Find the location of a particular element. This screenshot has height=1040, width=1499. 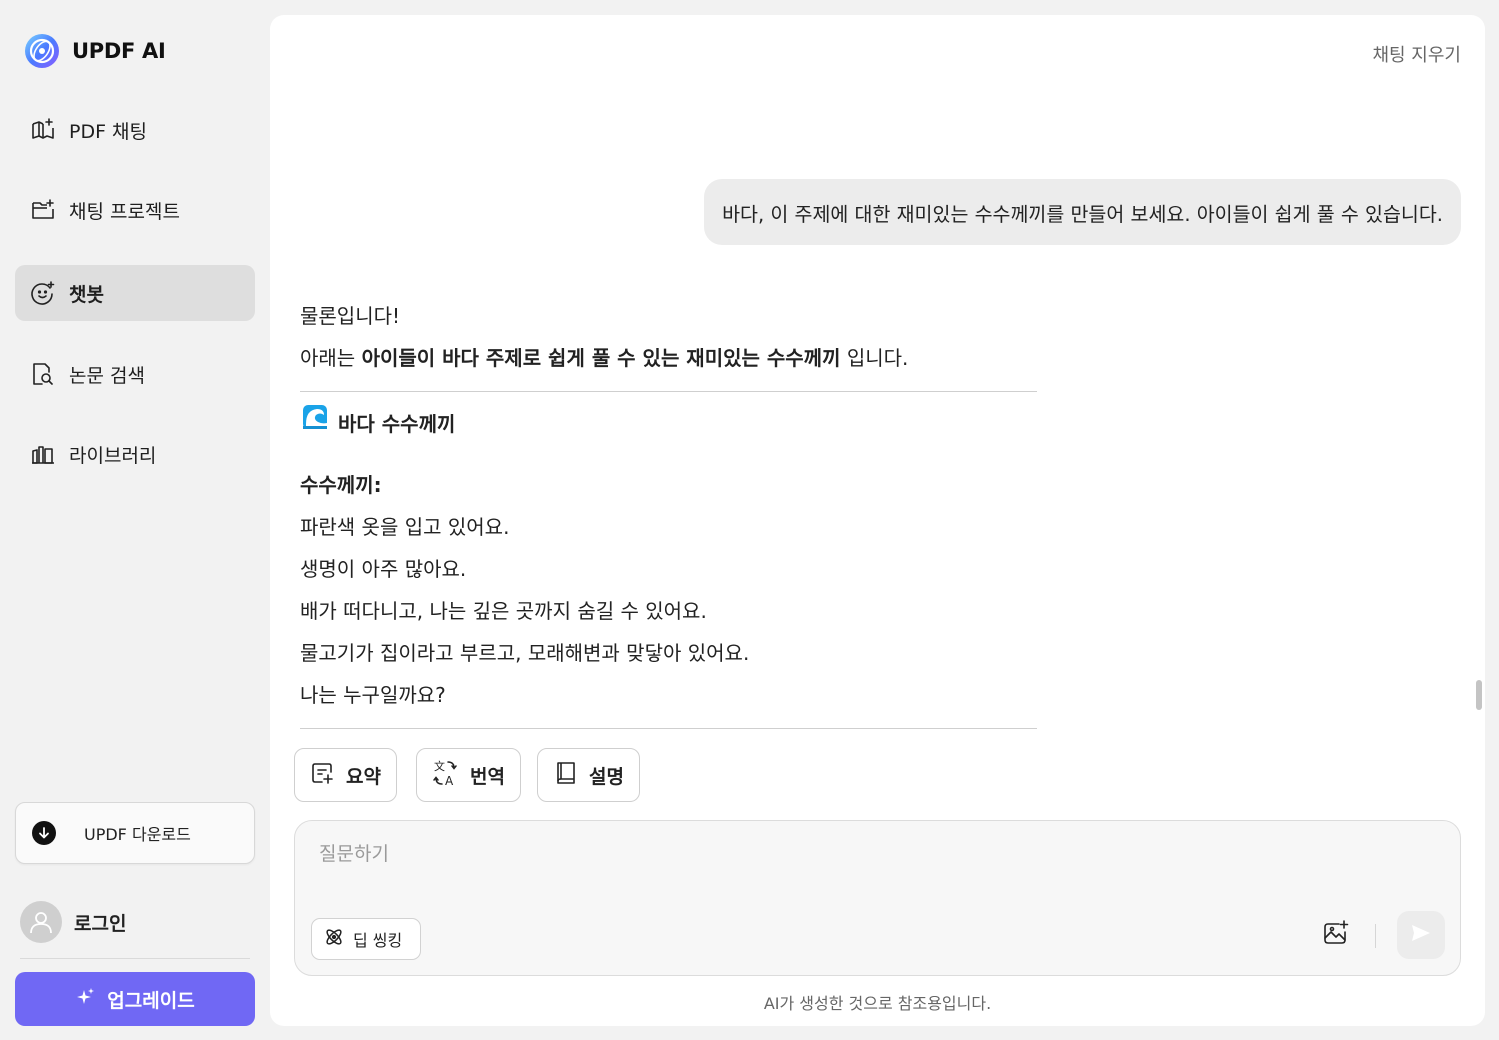

chatbot-face-icon is located at coordinates (43, 293).